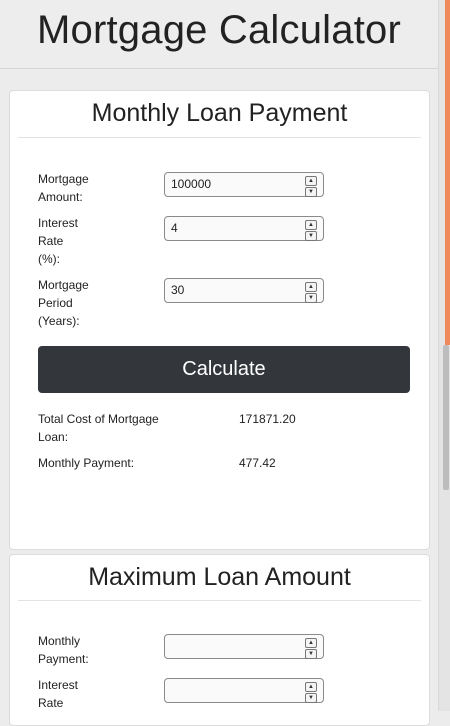  Describe the element at coordinates (219, 114) in the screenshot. I see `card-title-monthly: Monthly Loan Payment` at that location.